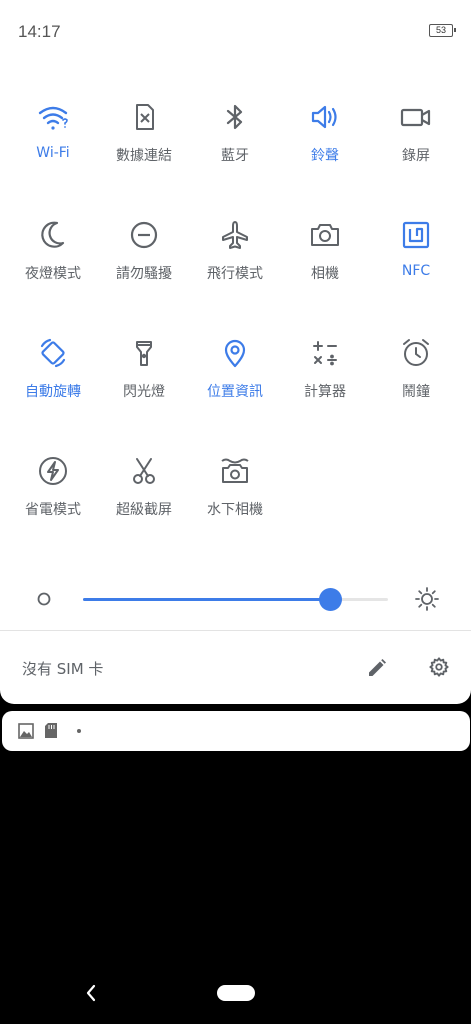 The width and height of the screenshot is (471, 1024). What do you see at coordinates (144, 156) in the screenshot?
I see `tile-label: 數據連結` at bounding box center [144, 156].